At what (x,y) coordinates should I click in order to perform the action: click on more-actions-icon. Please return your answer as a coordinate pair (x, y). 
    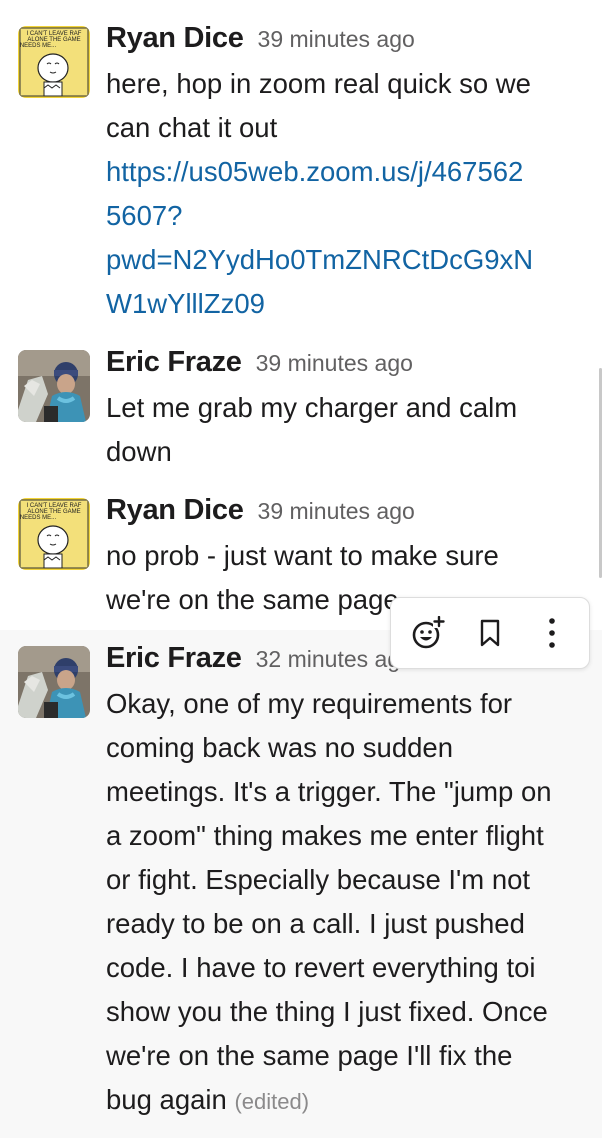
    Looking at the image, I should click on (552, 633).